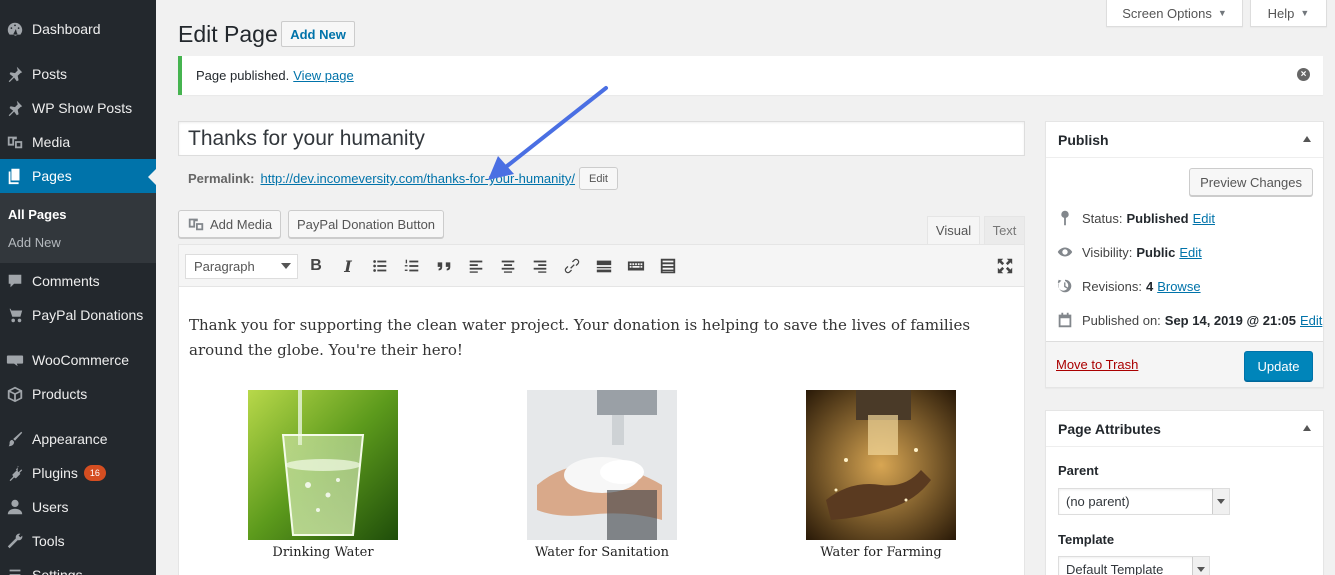 This screenshot has height=575, width=1335. What do you see at coordinates (602, 475) in the screenshot?
I see `gallery-item: Water for Sanitation` at bounding box center [602, 475].